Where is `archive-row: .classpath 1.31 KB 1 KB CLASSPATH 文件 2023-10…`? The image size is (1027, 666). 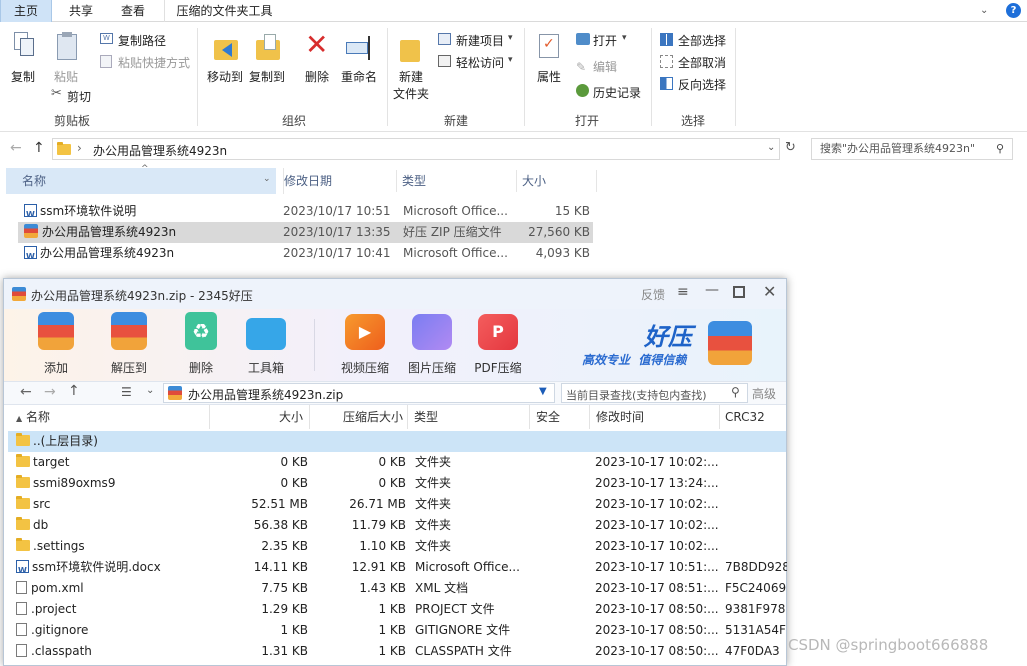
archive-row: .classpath 1.31 KB 1 KB CLASSPATH 文件 2023-10… is located at coordinates (397, 651).